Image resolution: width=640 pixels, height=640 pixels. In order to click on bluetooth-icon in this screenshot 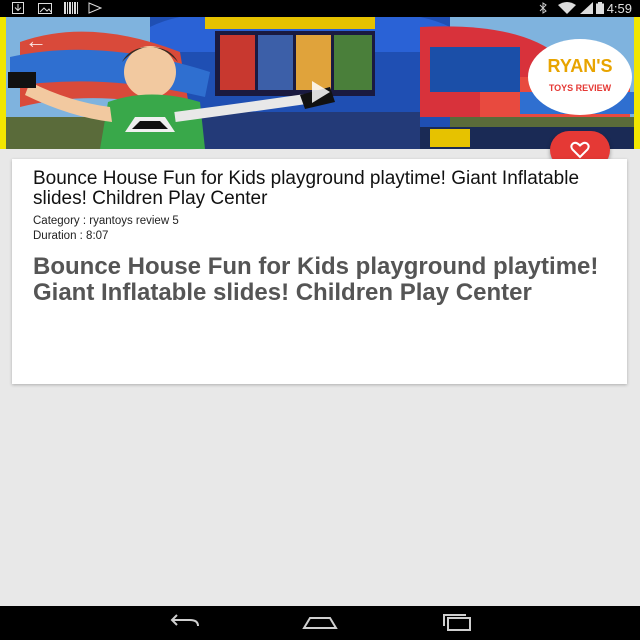, I will do `click(543, 8)`.